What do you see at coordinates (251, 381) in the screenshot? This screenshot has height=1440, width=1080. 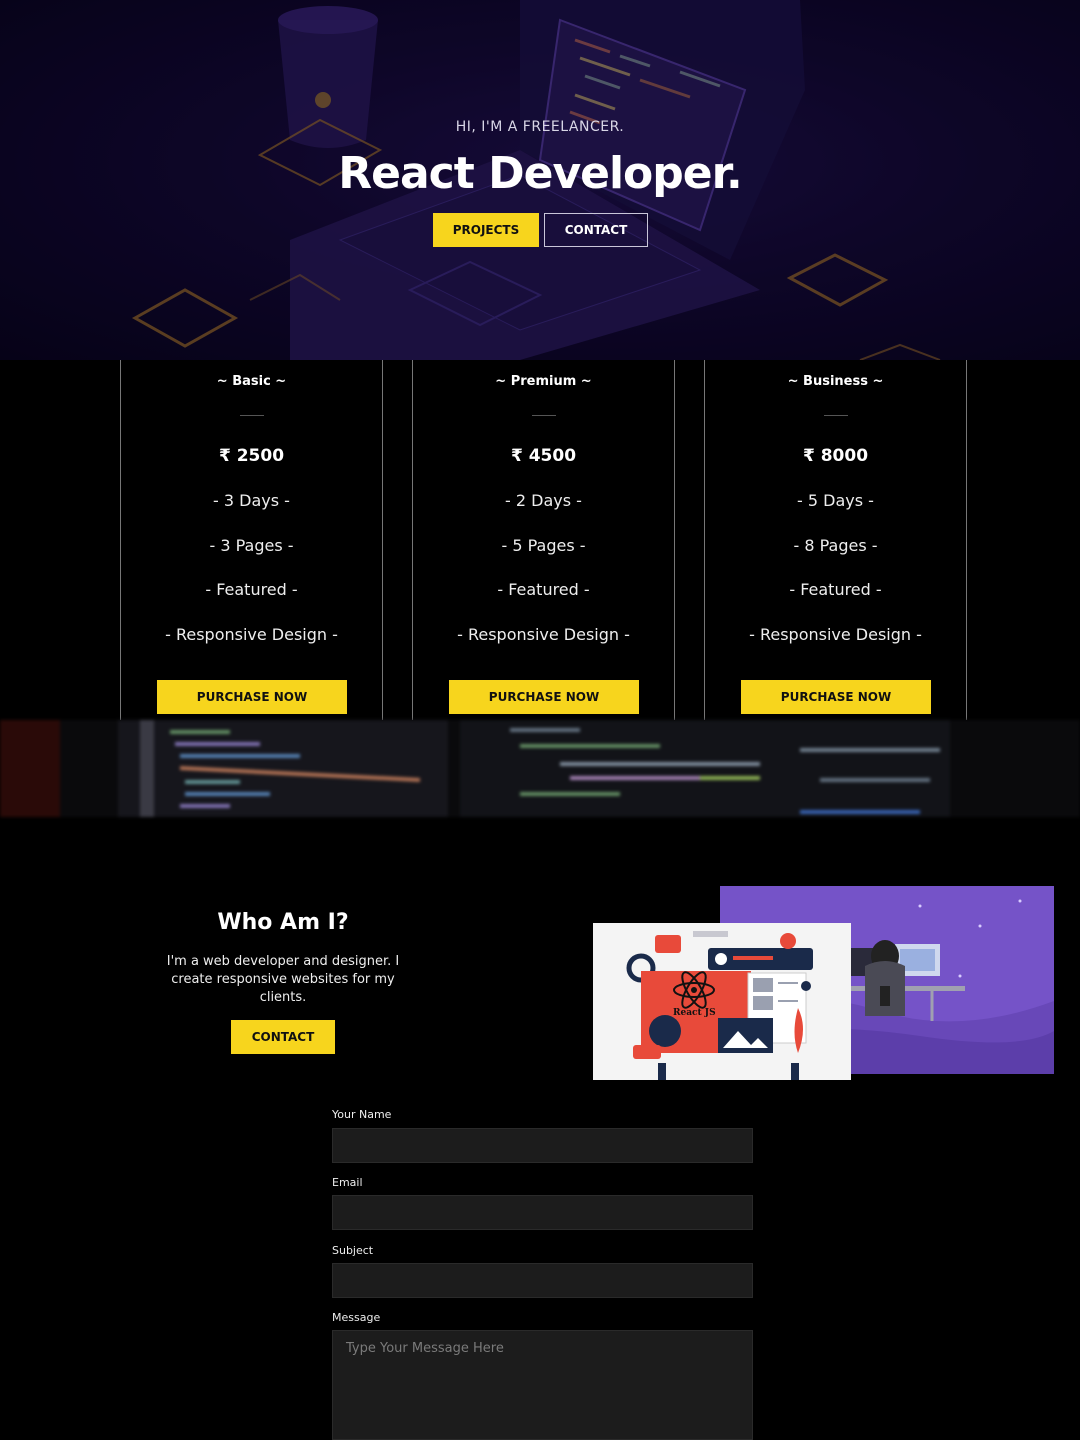 I see `plan-name: ~ Basic ~` at bounding box center [251, 381].